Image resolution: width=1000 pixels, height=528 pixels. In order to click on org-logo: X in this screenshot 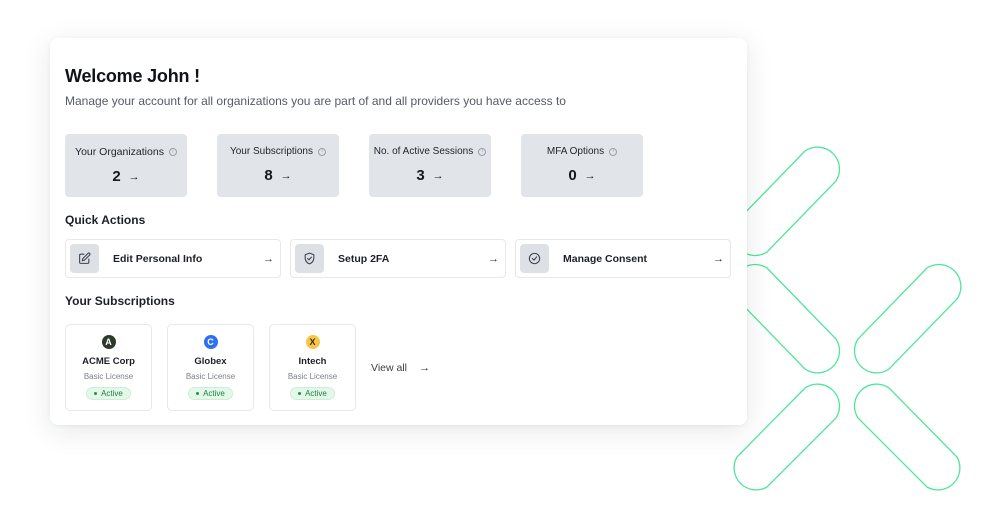, I will do `click(312, 342)`.